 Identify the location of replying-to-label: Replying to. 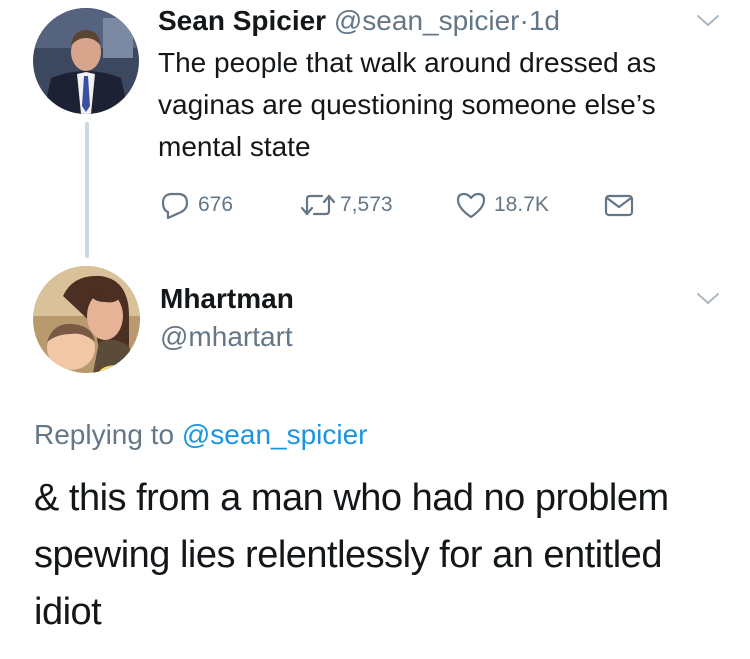
(104, 434).